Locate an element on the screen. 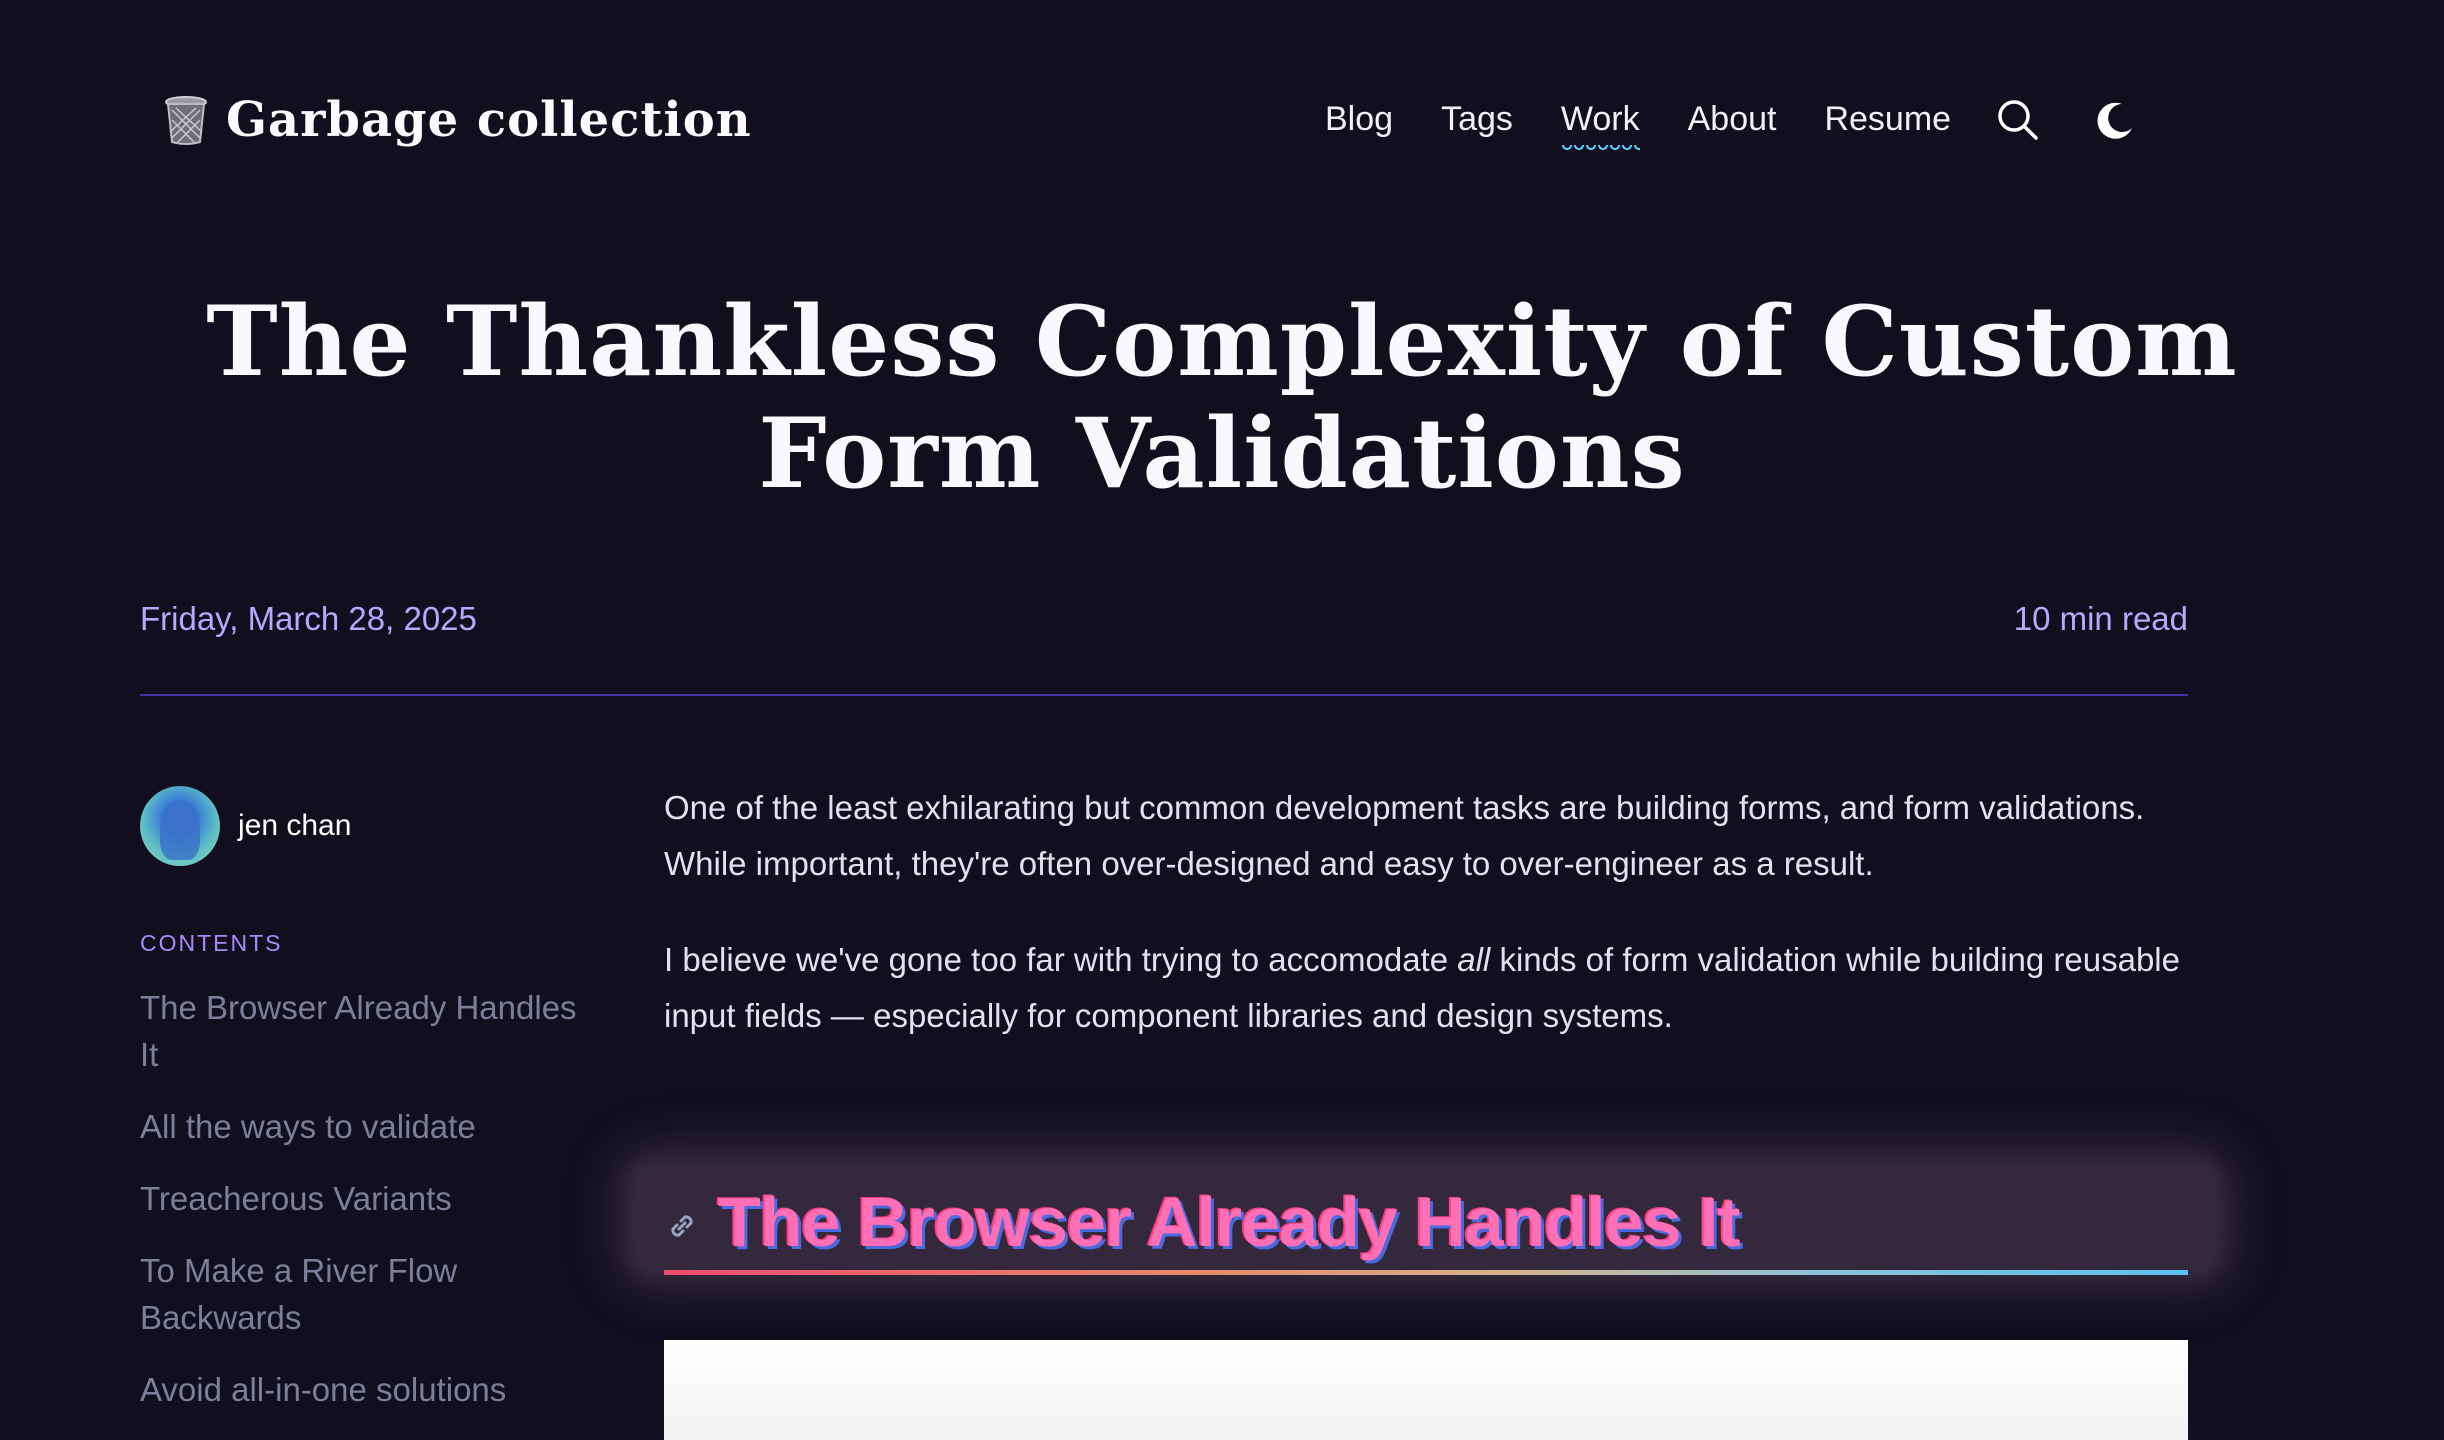 This screenshot has width=2444, height=1440. toc-item: To Make a River Flow Backwards is located at coordinates (370, 1294).